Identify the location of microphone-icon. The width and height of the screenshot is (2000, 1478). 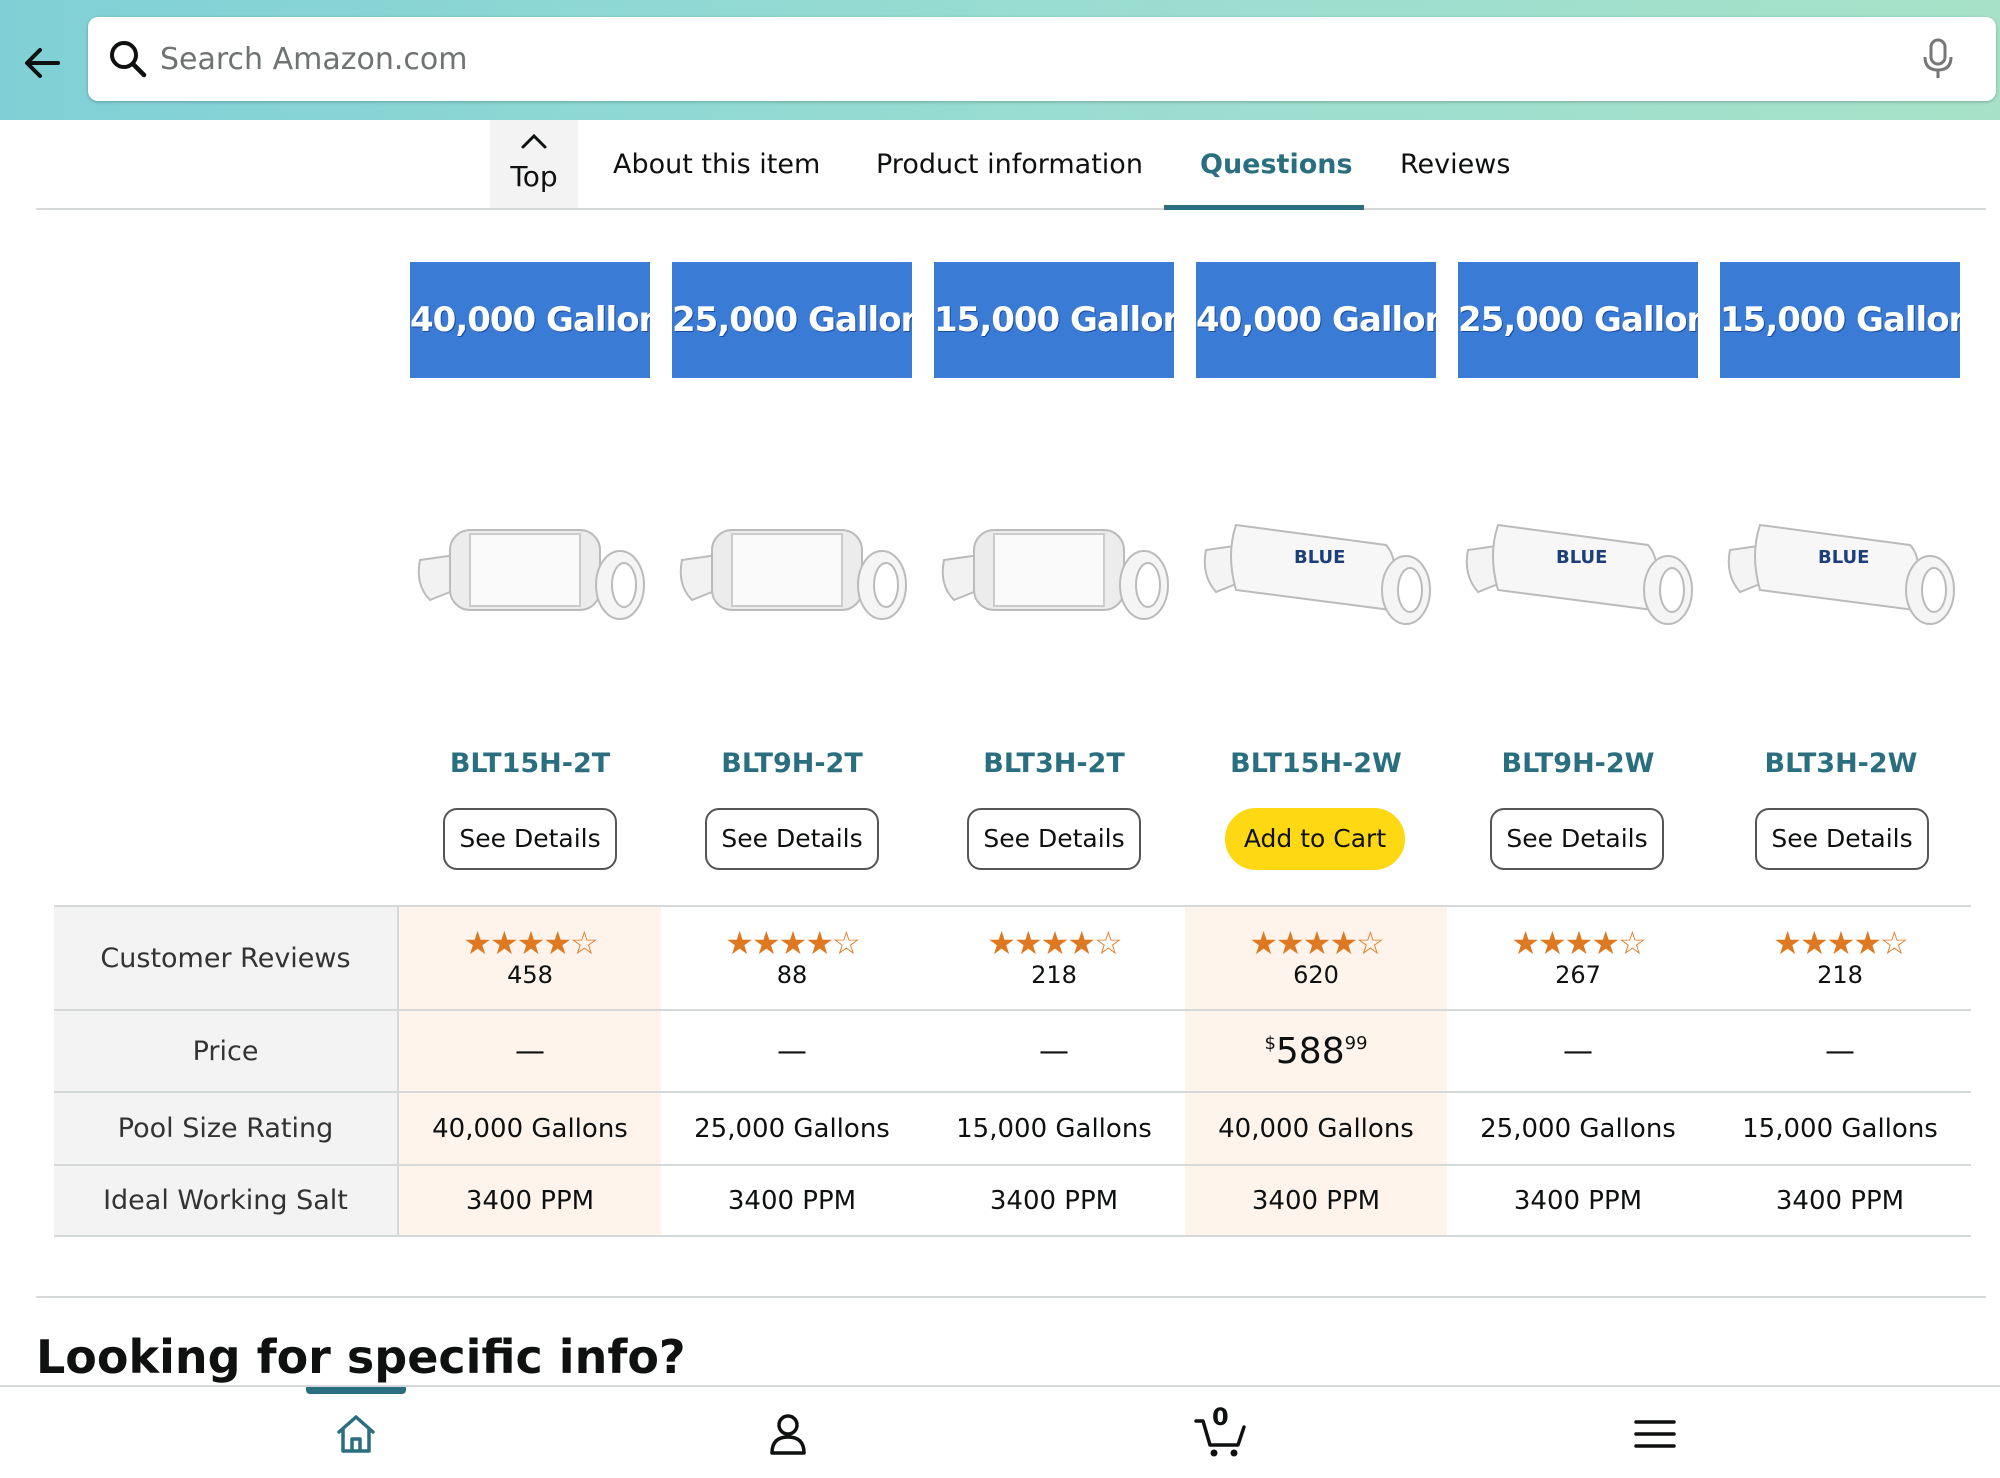
(1938, 59).